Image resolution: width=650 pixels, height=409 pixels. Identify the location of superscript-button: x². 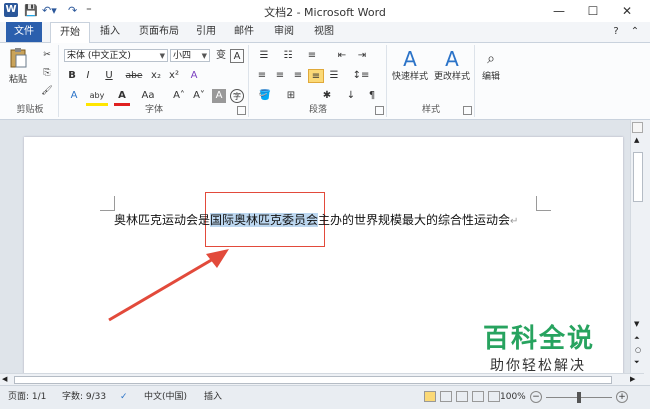
(174, 76).